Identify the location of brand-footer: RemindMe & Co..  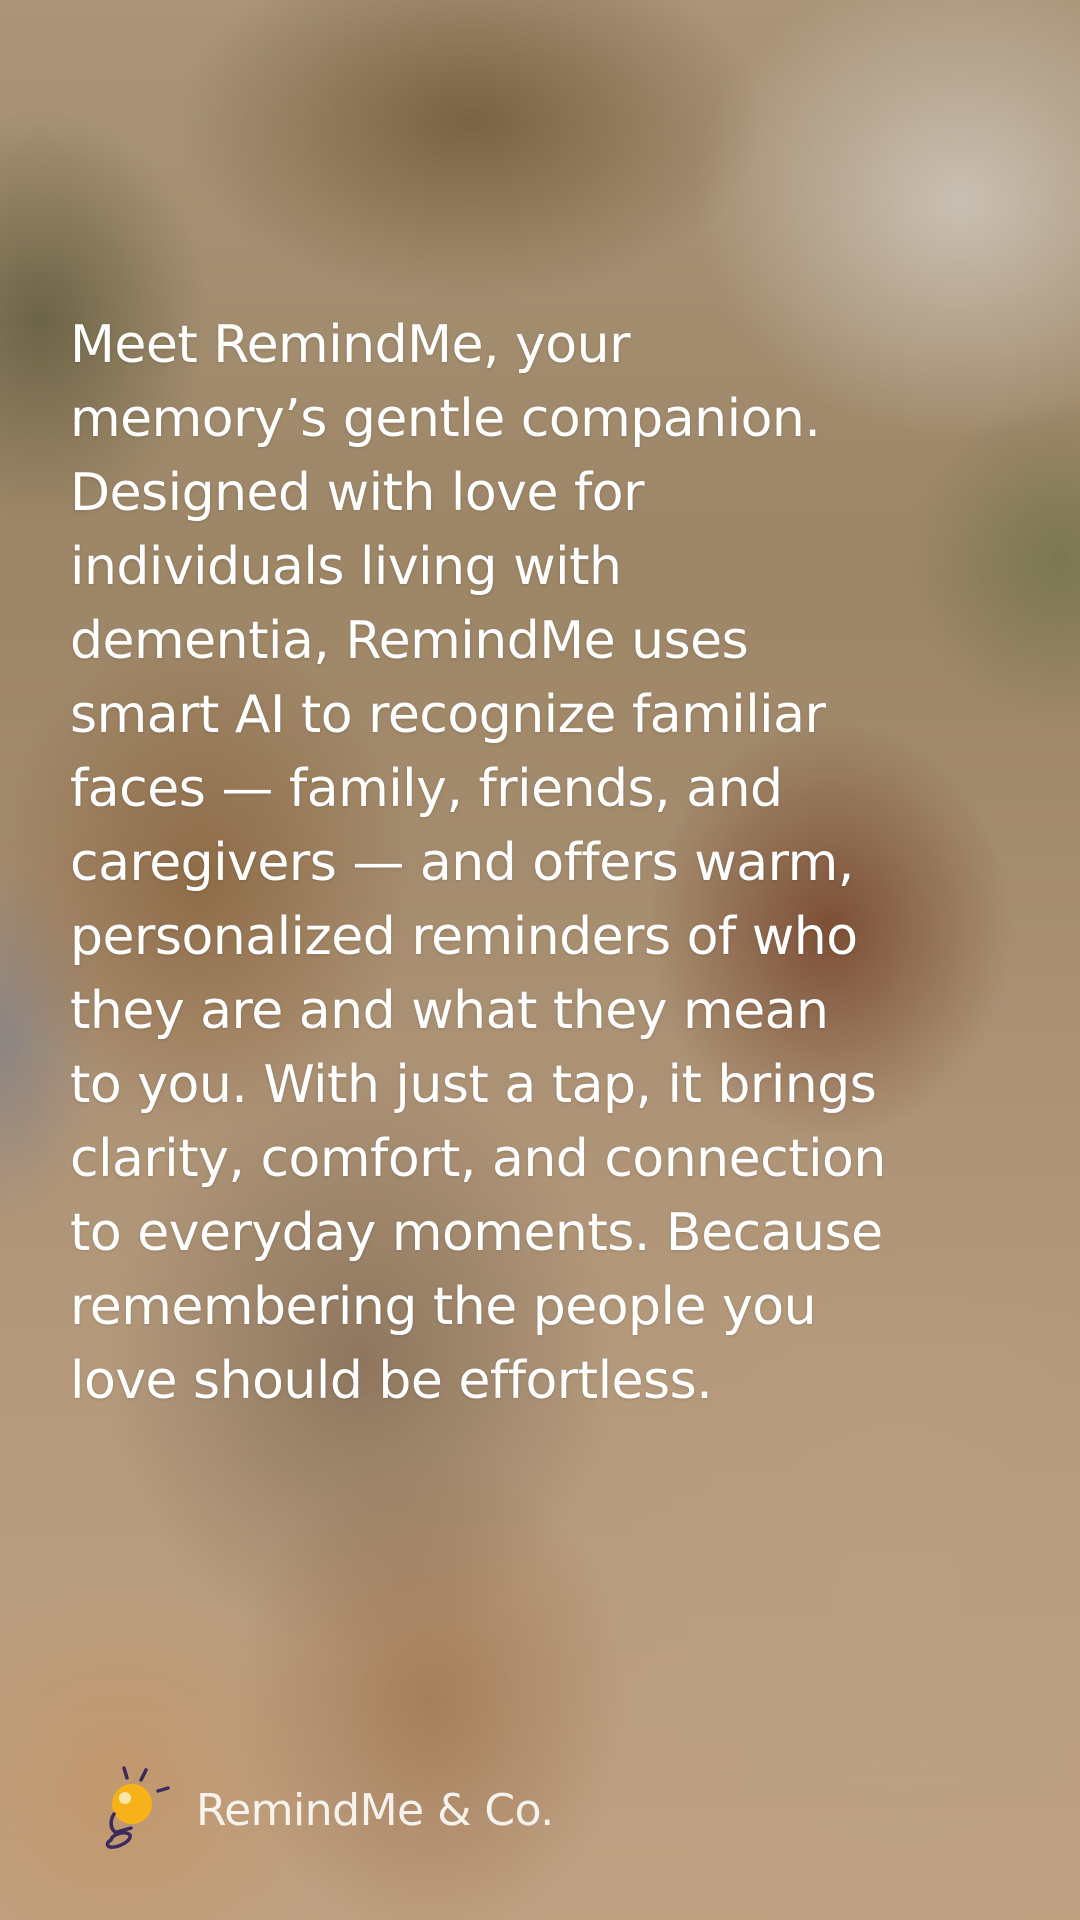
(325, 1810).